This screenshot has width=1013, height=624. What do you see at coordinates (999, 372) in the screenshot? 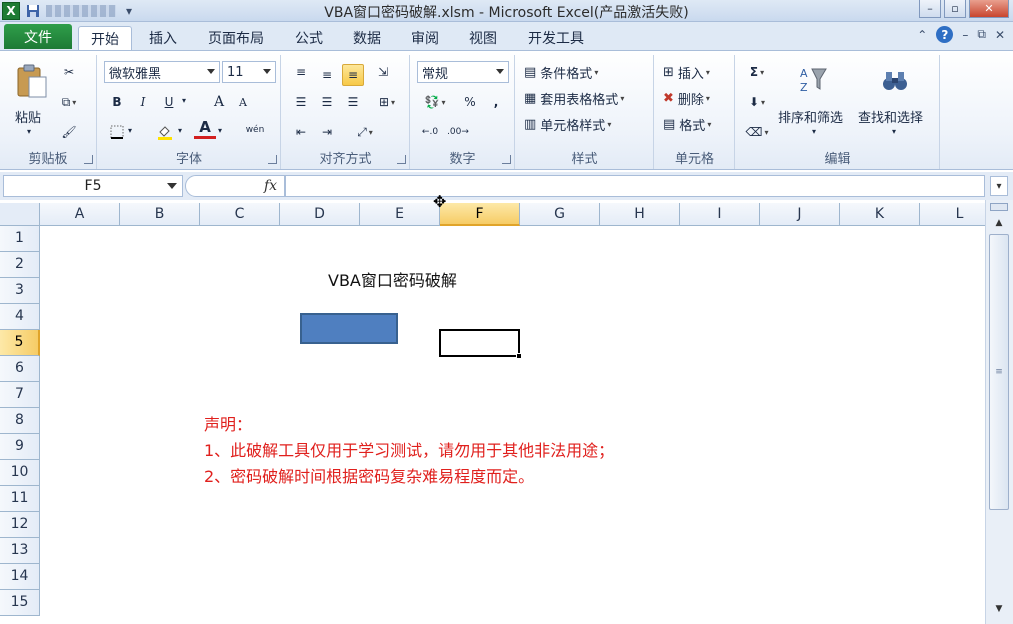
I see `scroll-thumb: ≡` at bounding box center [999, 372].